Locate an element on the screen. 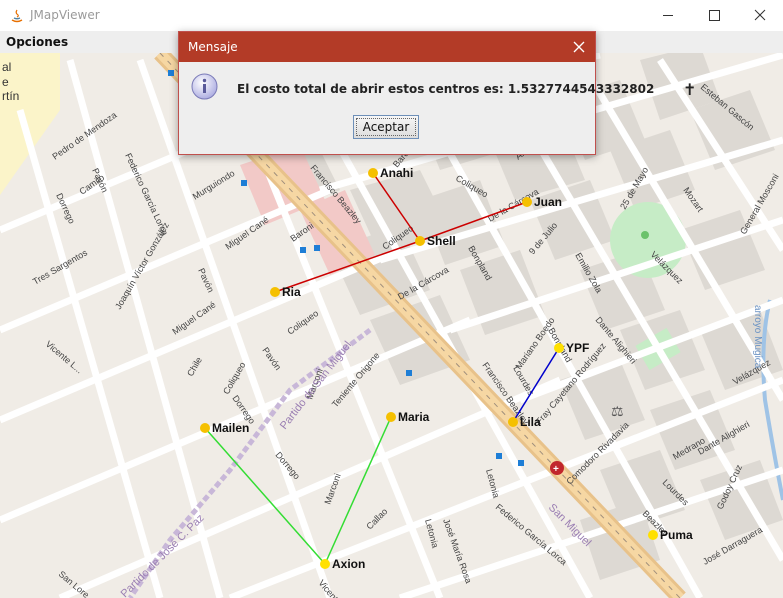 This screenshot has width=783, height=598. hospital-cross-icon: + is located at coordinates (556, 469).